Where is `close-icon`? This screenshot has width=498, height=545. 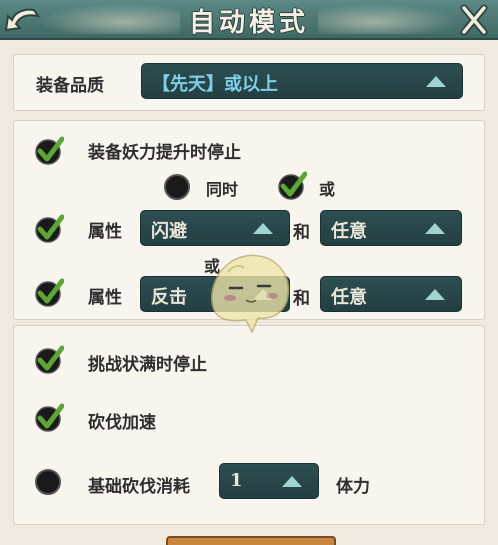
close-icon is located at coordinates (474, 20).